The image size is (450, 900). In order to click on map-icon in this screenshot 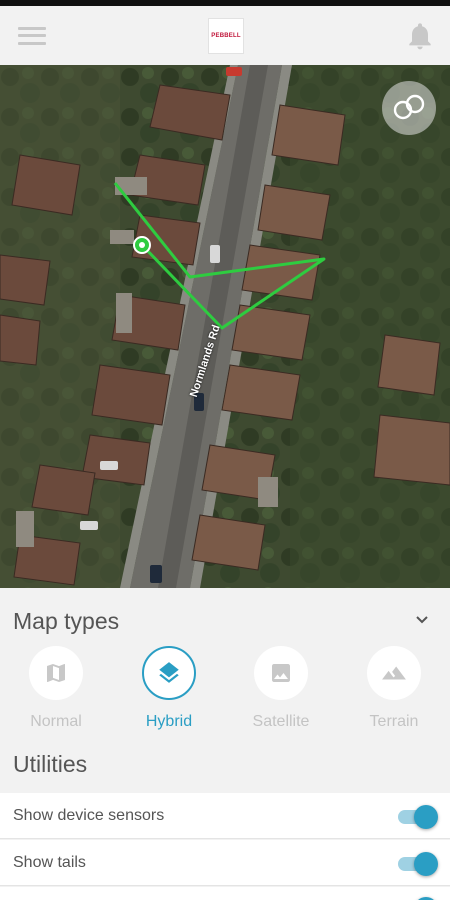, I will do `click(56, 673)`.